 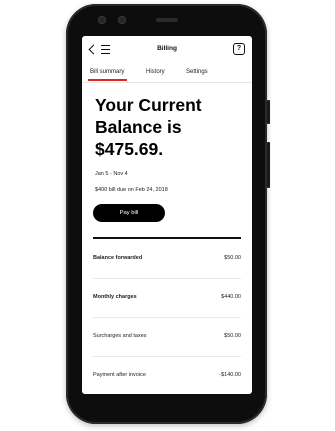 I want to click on tab-history: History, so click(x=155, y=72).